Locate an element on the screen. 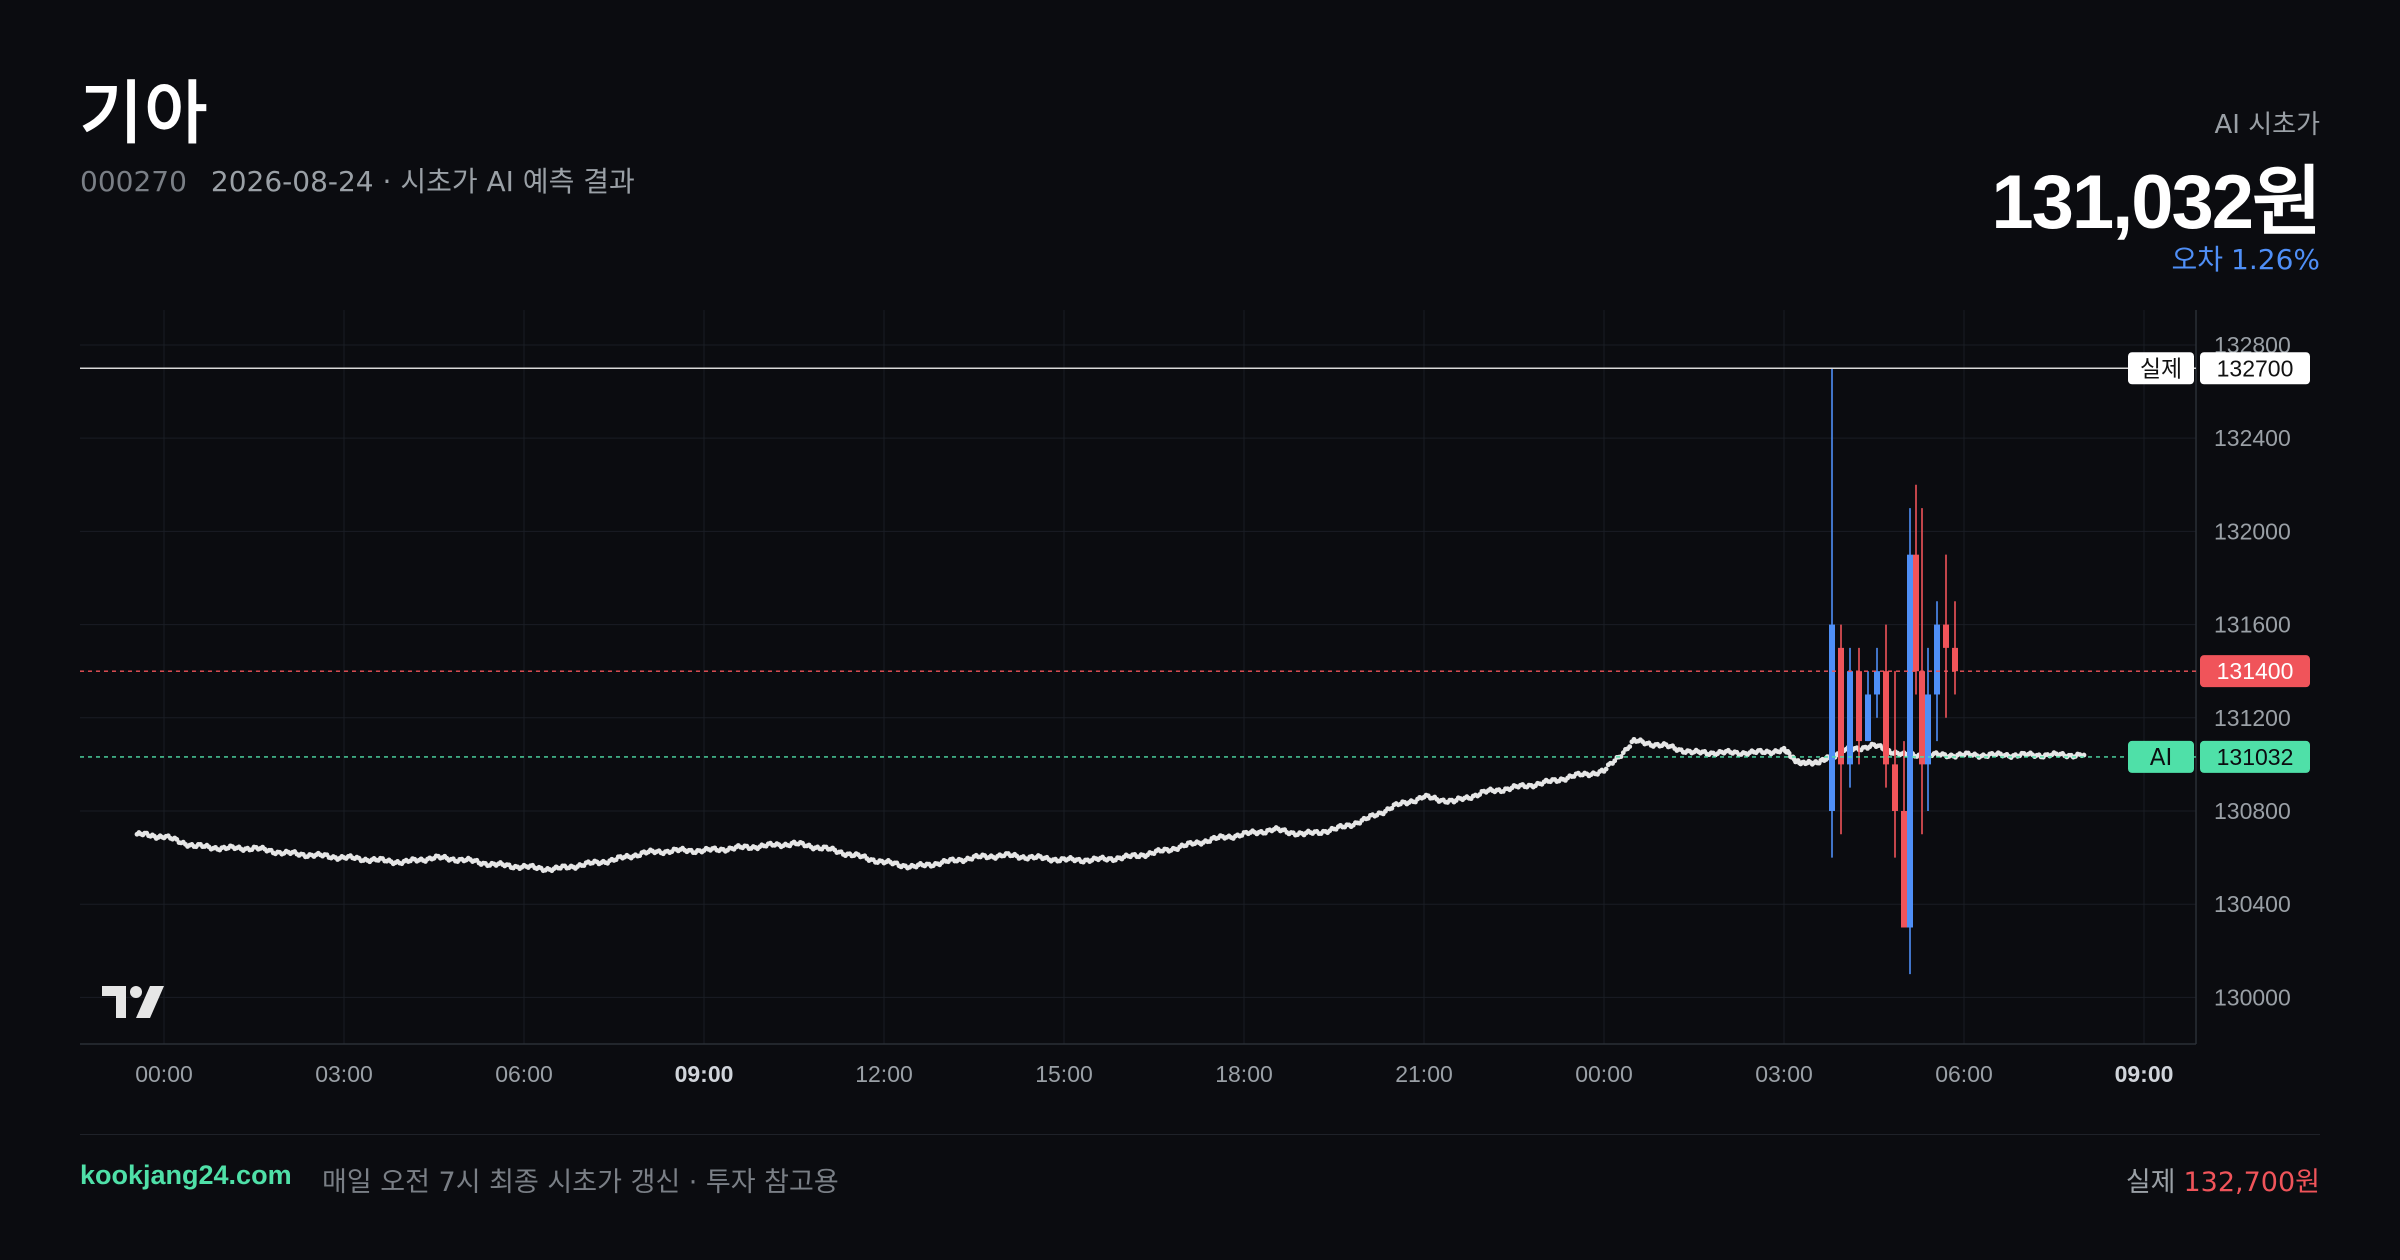  series-name-badge-label: AI is located at coordinates (2161, 758).